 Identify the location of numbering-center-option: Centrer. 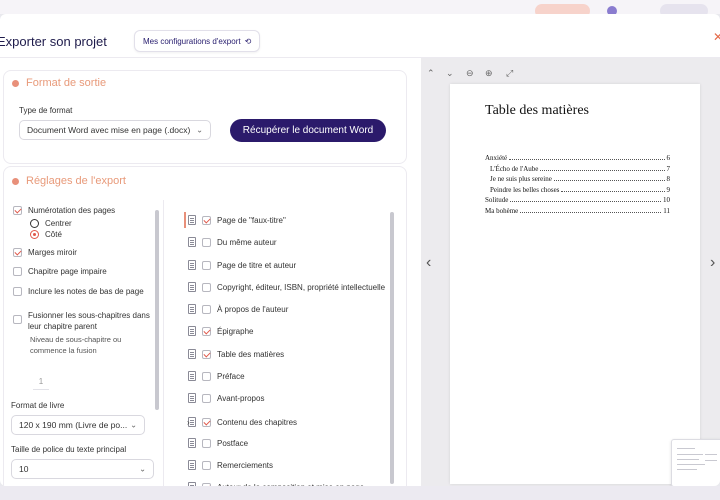
(51, 223).